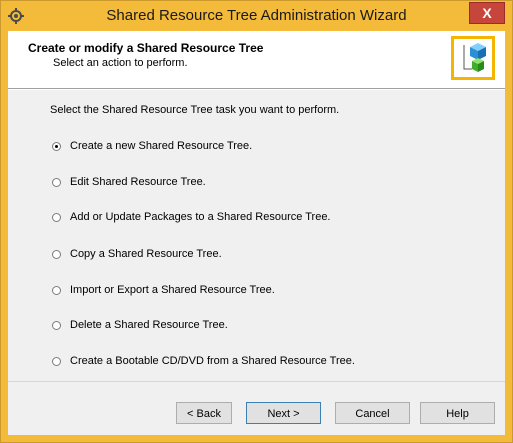 The width and height of the screenshot is (513, 443). I want to click on resource-tree-icon, so click(473, 58).